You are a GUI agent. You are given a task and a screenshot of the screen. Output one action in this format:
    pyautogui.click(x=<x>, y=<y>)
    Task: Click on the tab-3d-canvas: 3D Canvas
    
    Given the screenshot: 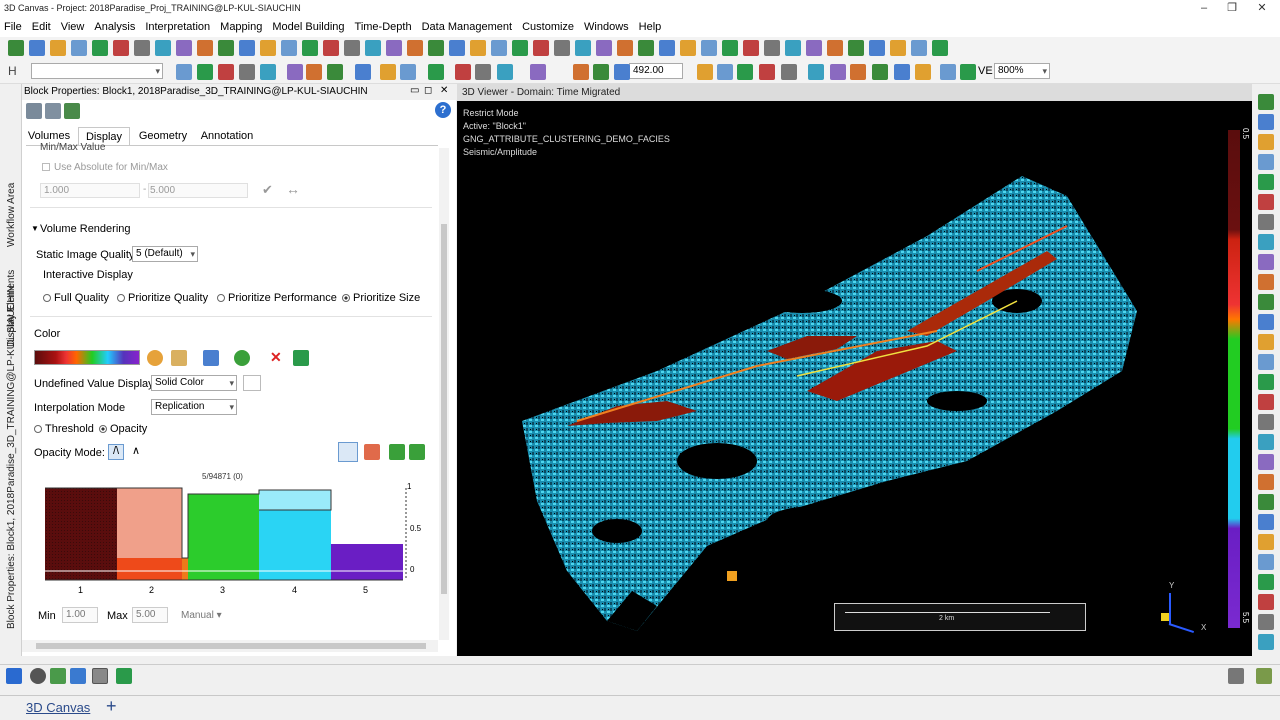 What is the action you would take?
    pyautogui.click(x=58, y=707)
    